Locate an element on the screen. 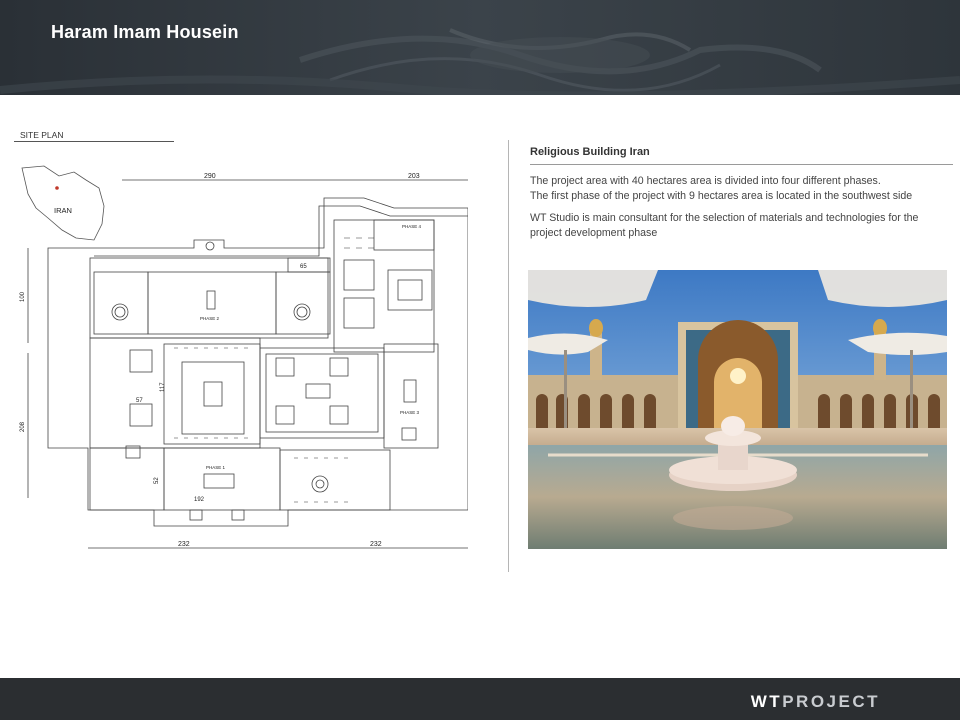 The height and width of the screenshot is (720, 960). dim-52: 52 is located at coordinates (157, 480).